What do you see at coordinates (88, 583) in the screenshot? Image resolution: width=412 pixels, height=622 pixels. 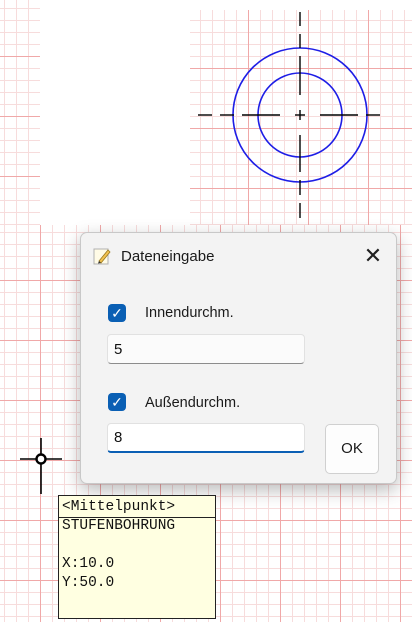 I see `tooltip-y-coordinate: Y:50.0` at bounding box center [88, 583].